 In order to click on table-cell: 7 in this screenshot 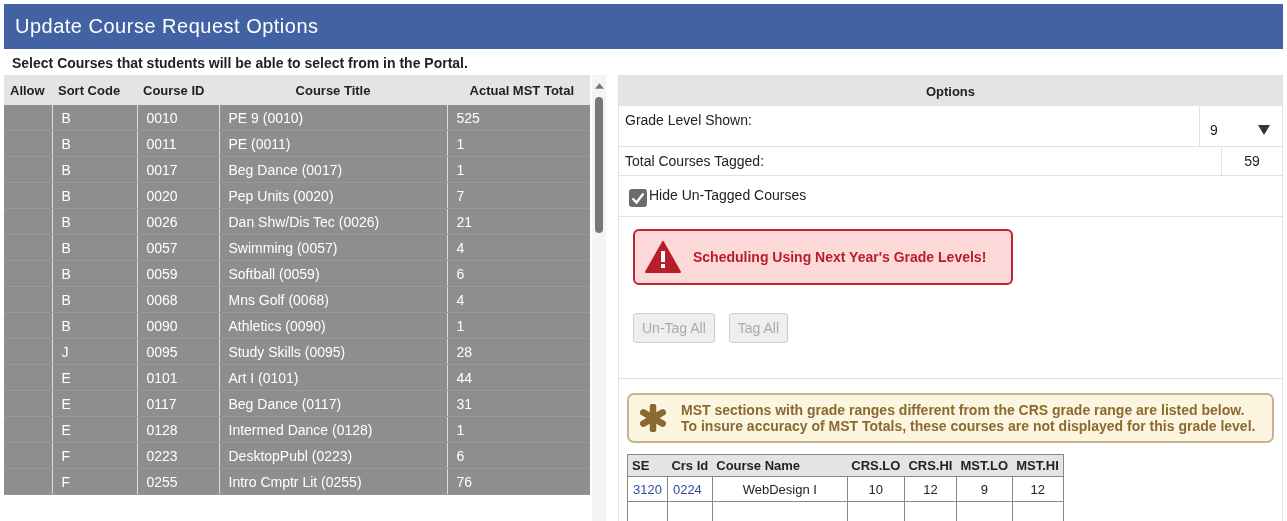, I will do `click(518, 195)`.